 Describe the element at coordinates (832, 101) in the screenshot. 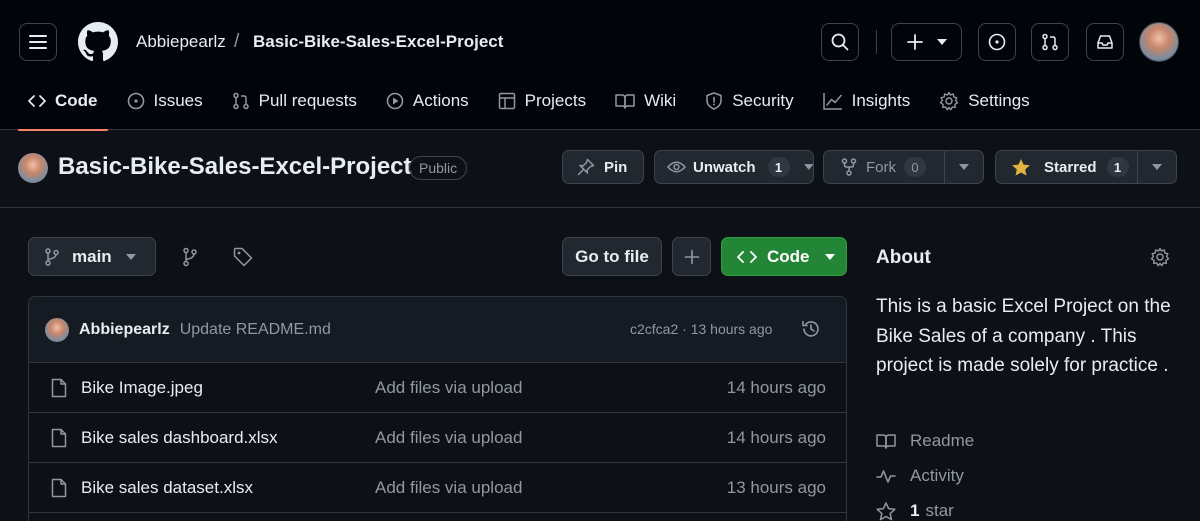

I see `graph-icon` at that location.